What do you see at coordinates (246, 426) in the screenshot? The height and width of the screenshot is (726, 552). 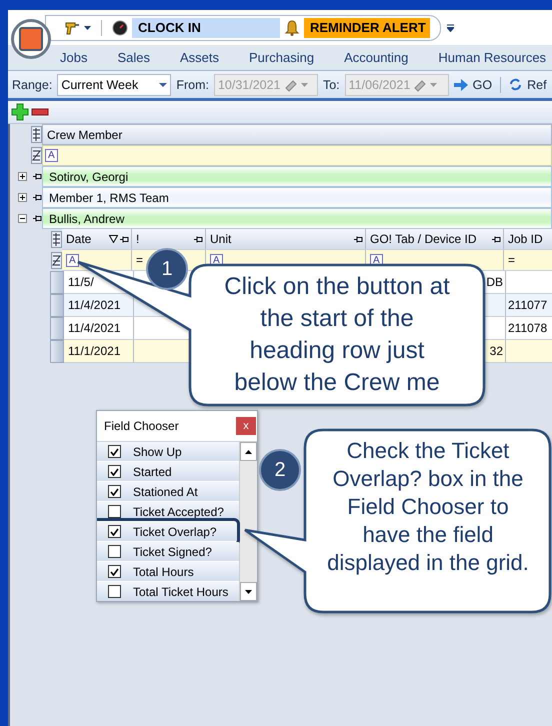 I see `close-button: x` at bounding box center [246, 426].